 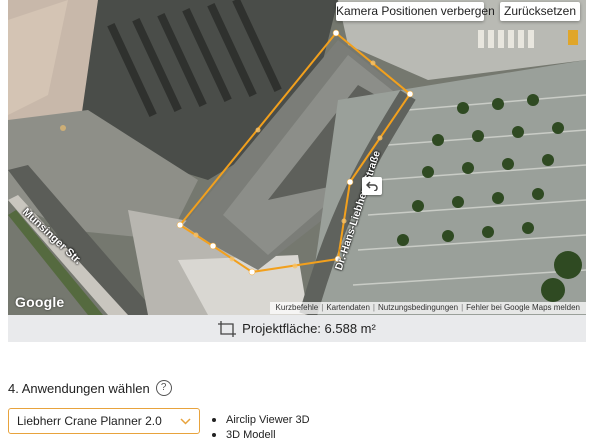 I want to click on project-area-bar: Projektfläche: 6.588 m², so click(x=297, y=328).